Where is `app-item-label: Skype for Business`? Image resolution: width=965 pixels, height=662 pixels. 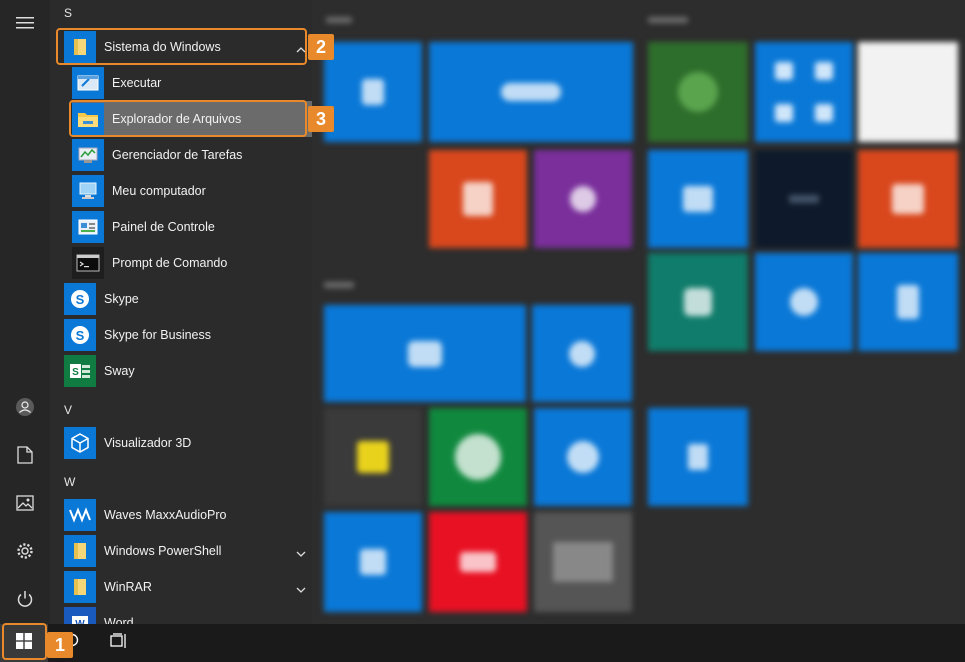
app-item-label: Skype for Business is located at coordinates (157, 335).